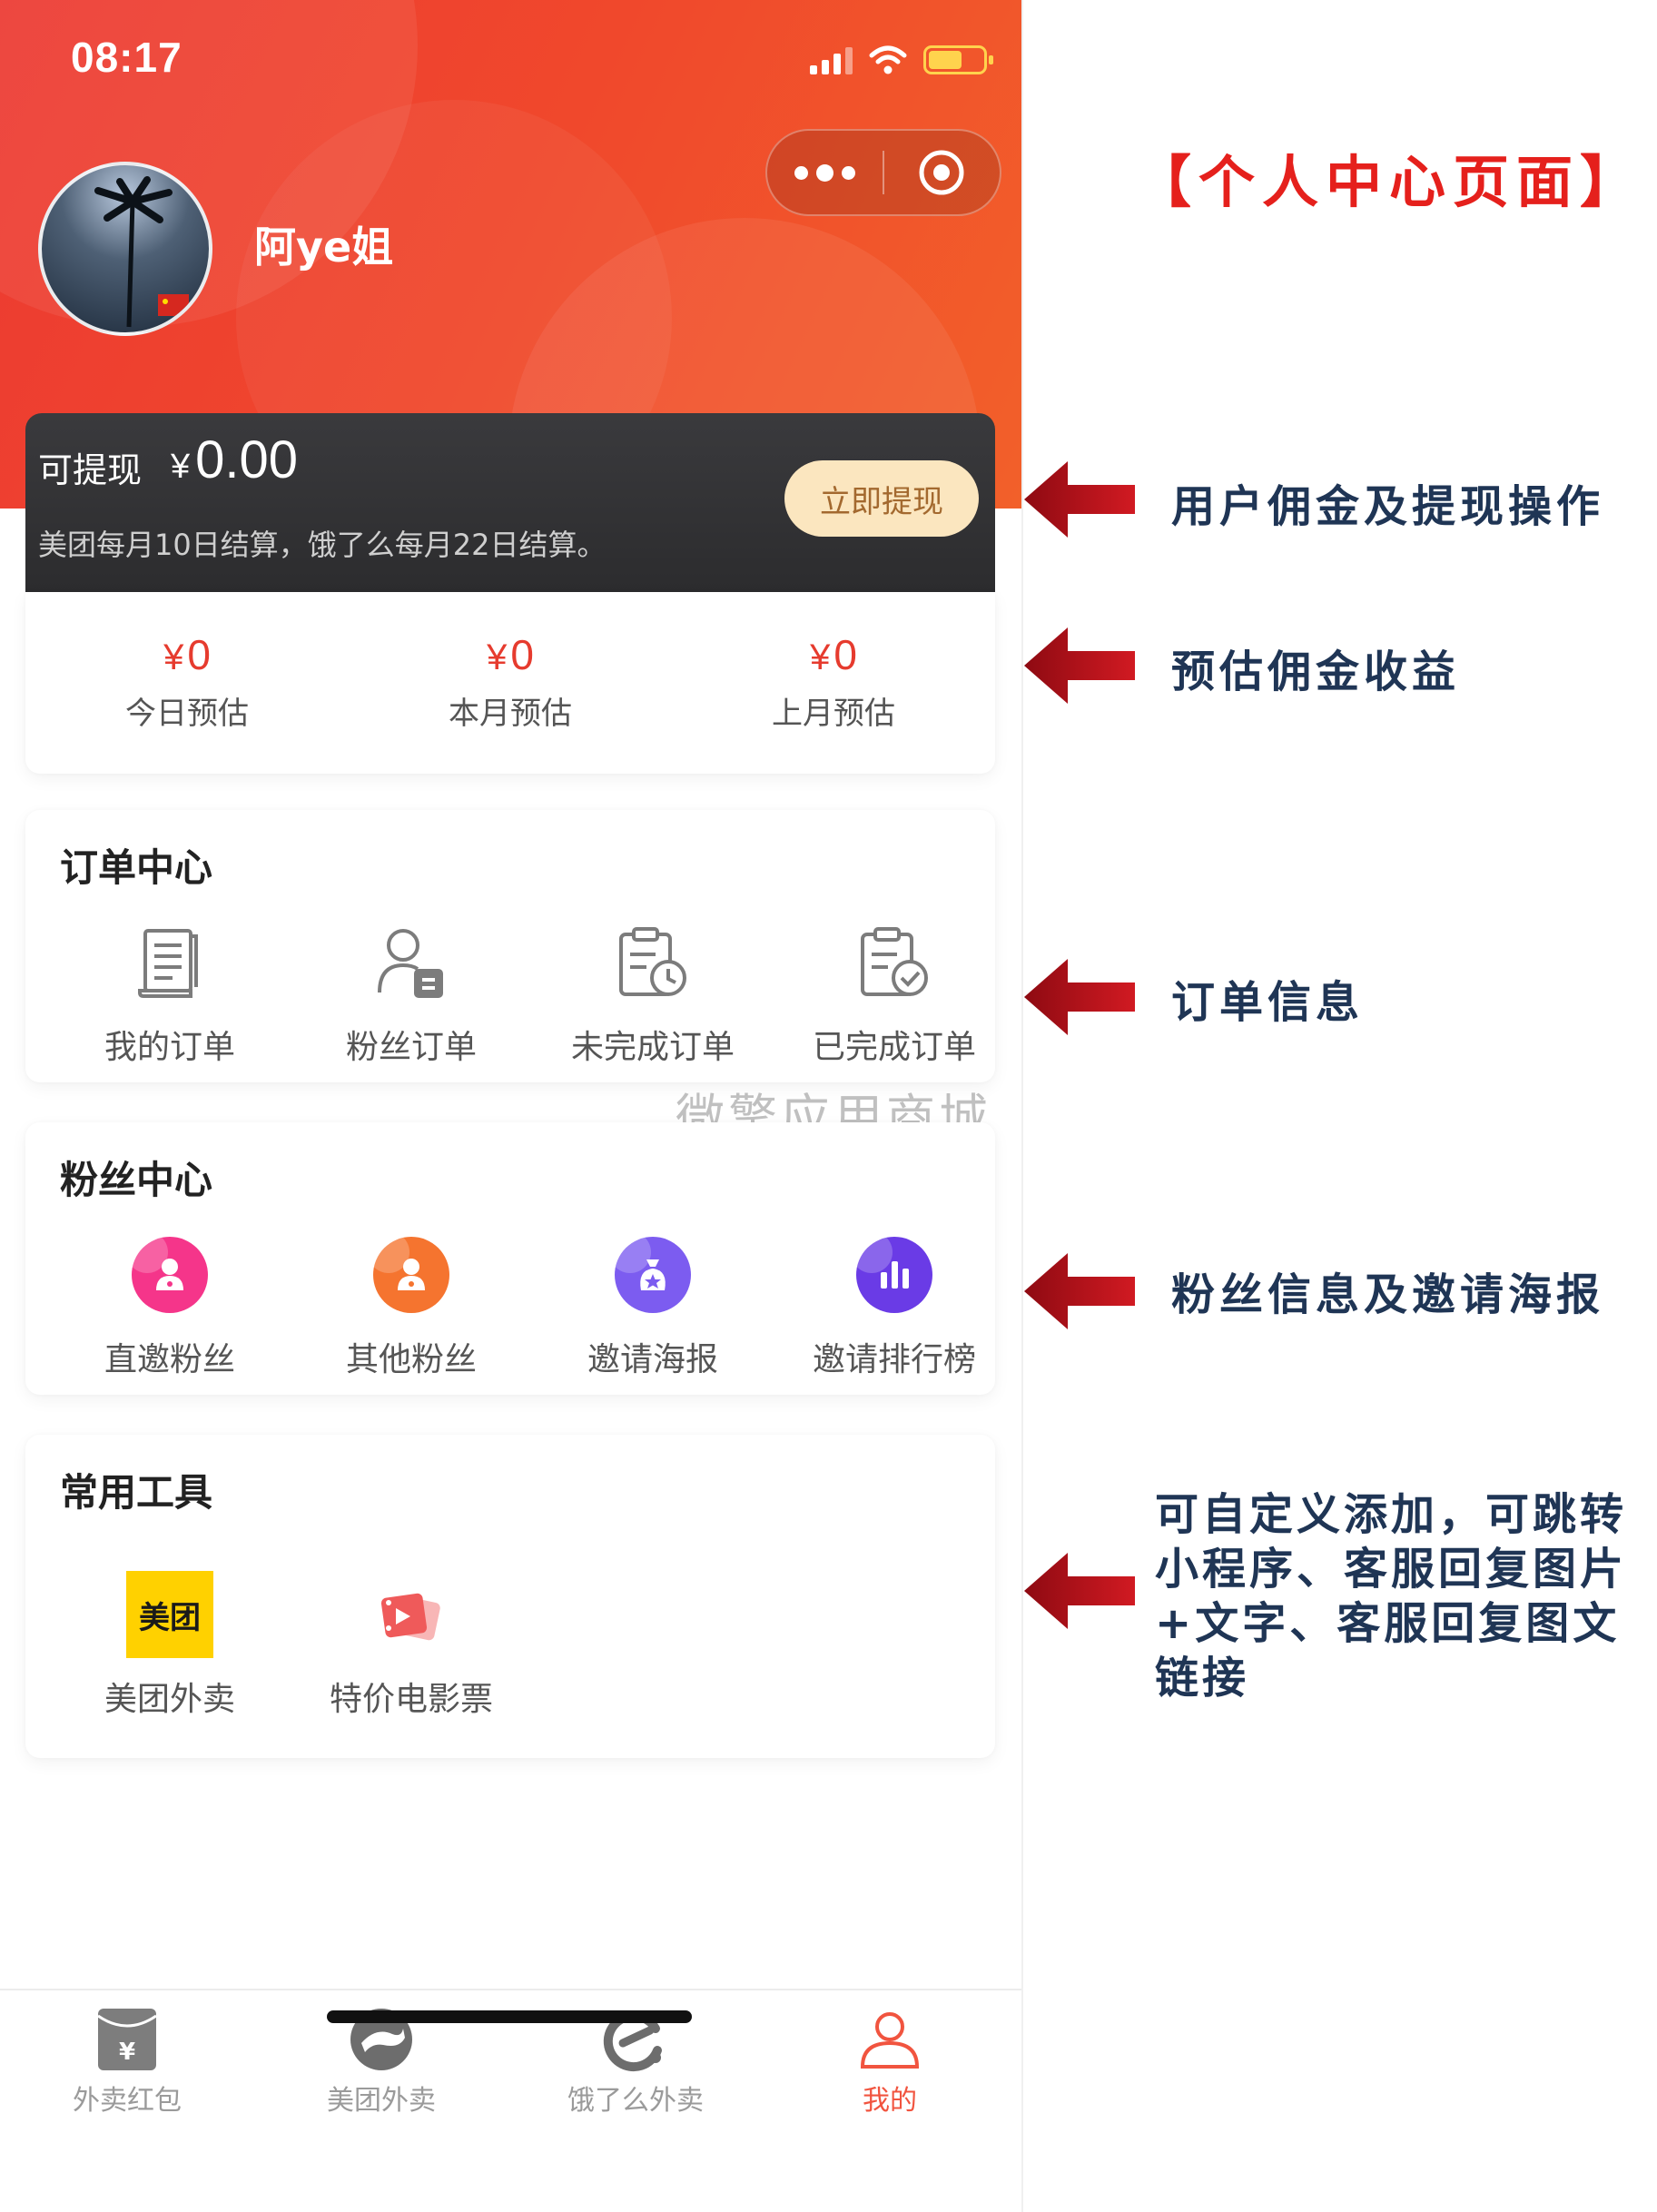 The image size is (1657, 2212). What do you see at coordinates (141, 252) in the screenshot?
I see `avatar-image` at bounding box center [141, 252].